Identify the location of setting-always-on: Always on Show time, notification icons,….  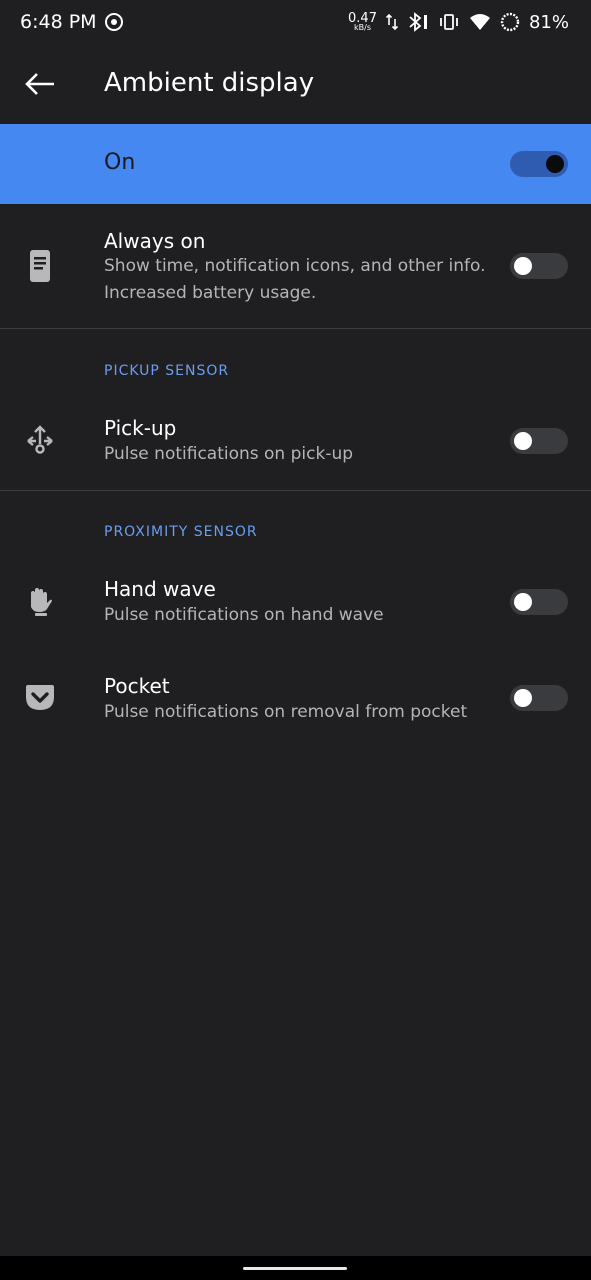
(295, 266).